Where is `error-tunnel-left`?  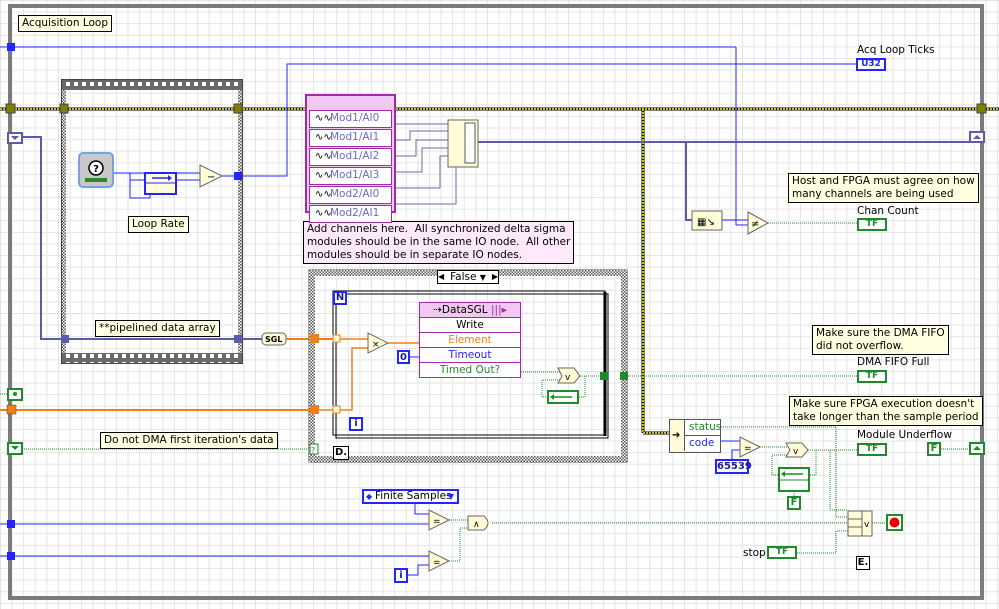 error-tunnel-left is located at coordinates (10, 108).